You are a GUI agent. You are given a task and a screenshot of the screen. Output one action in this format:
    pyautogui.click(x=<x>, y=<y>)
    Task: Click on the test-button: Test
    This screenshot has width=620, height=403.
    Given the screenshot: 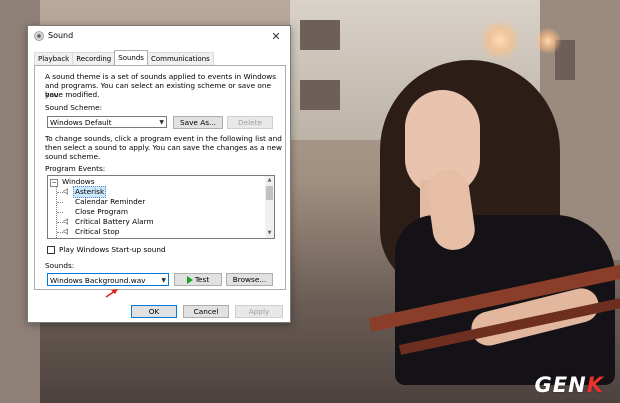 What is the action you would take?
    pyautogui.click(x=198, y=279)
    